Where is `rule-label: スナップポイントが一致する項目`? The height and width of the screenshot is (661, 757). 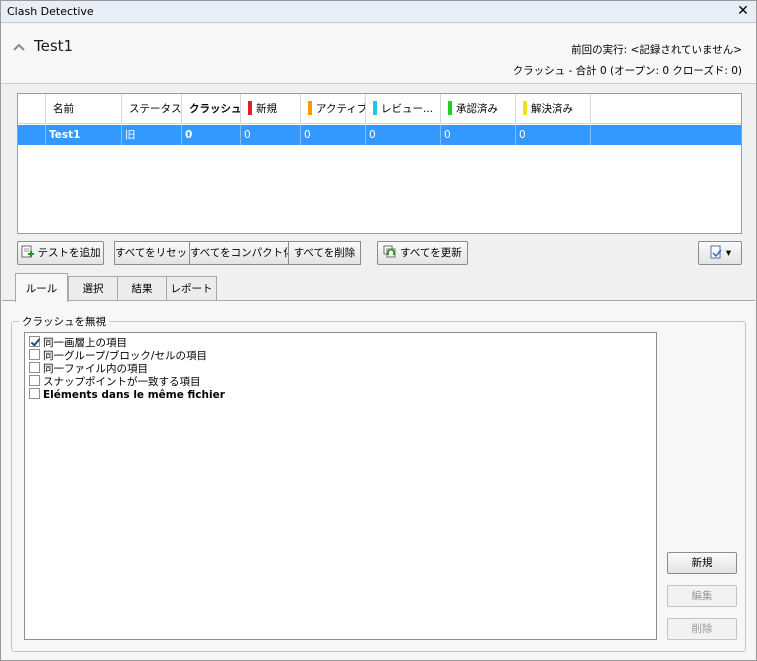 rule-label: スナップポイントが一致する項目 is located at coordinates (122, 382).